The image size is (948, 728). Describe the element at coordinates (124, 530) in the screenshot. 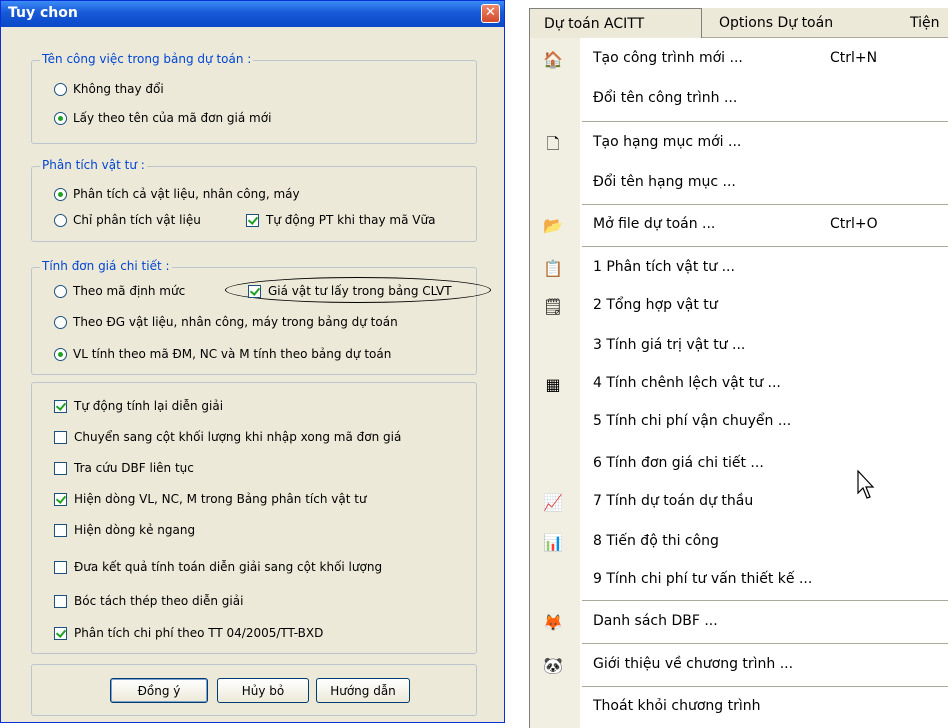

I see `check-item: Hiện dòng kẻ ngang` at that location.